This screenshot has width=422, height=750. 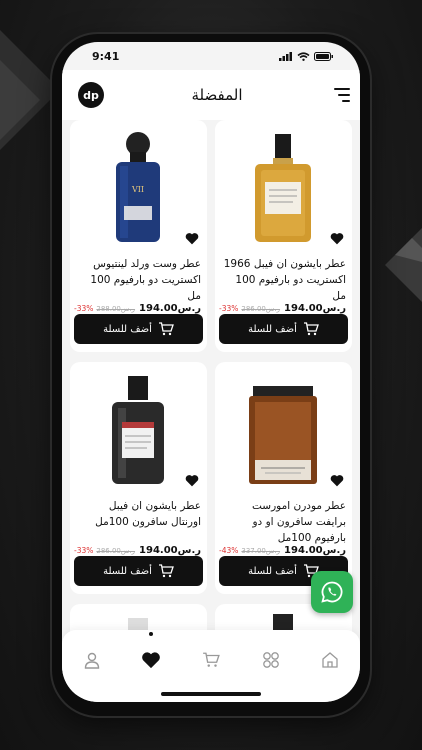 I want to click on product-image: VII, so click(x=138, y=187).